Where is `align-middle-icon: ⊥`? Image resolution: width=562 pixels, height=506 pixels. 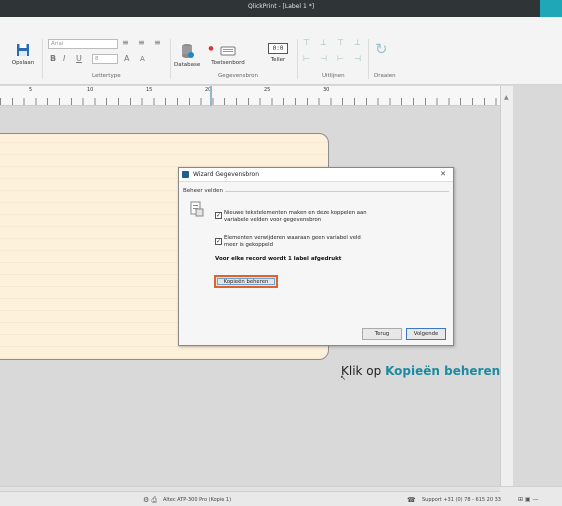 align-middle-icon: ⊥ is located at coordinates (323, 42).